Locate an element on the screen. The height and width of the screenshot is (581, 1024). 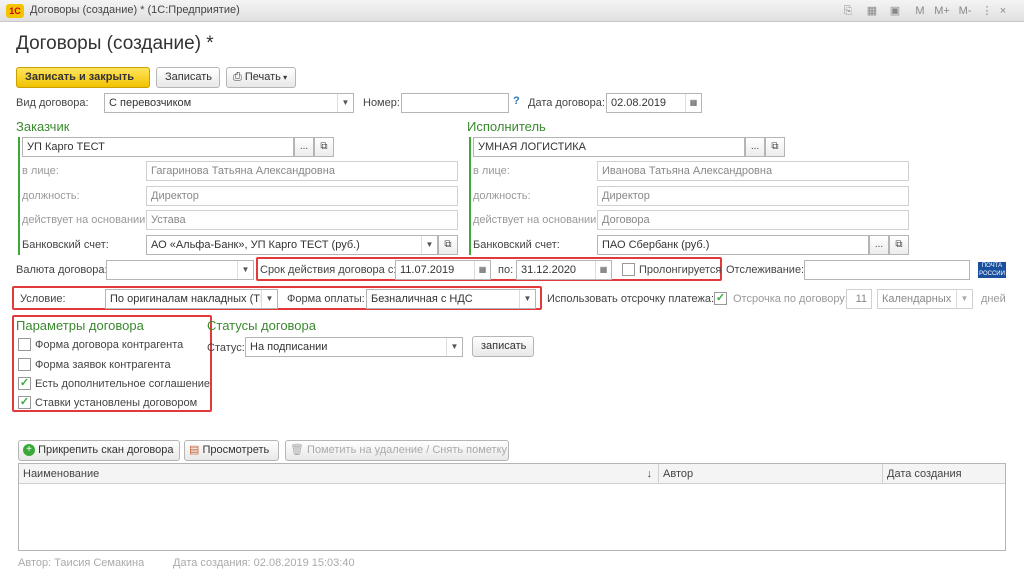
column-header-author: Автор is located at coordinates (771, 474).